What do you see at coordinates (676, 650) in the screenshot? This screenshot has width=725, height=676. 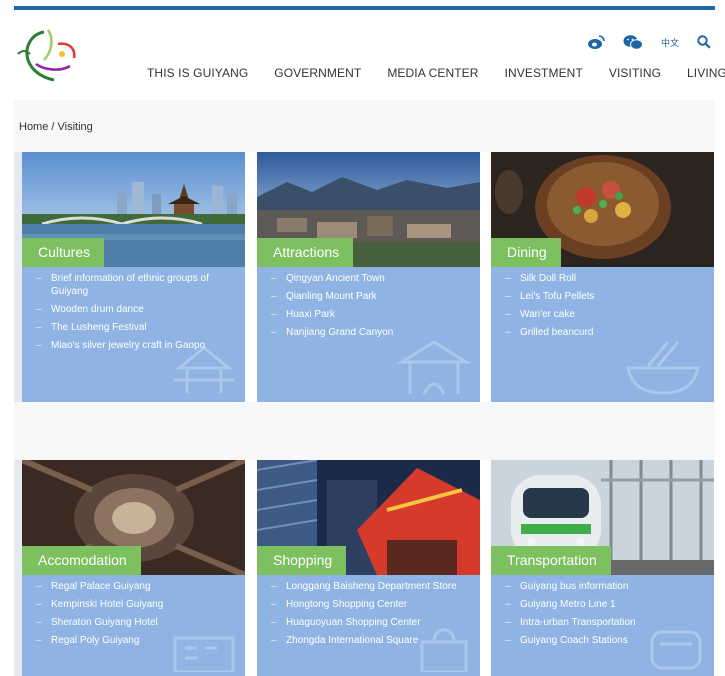 I see `train-watermark-icon` at bounding box center [676, 650].